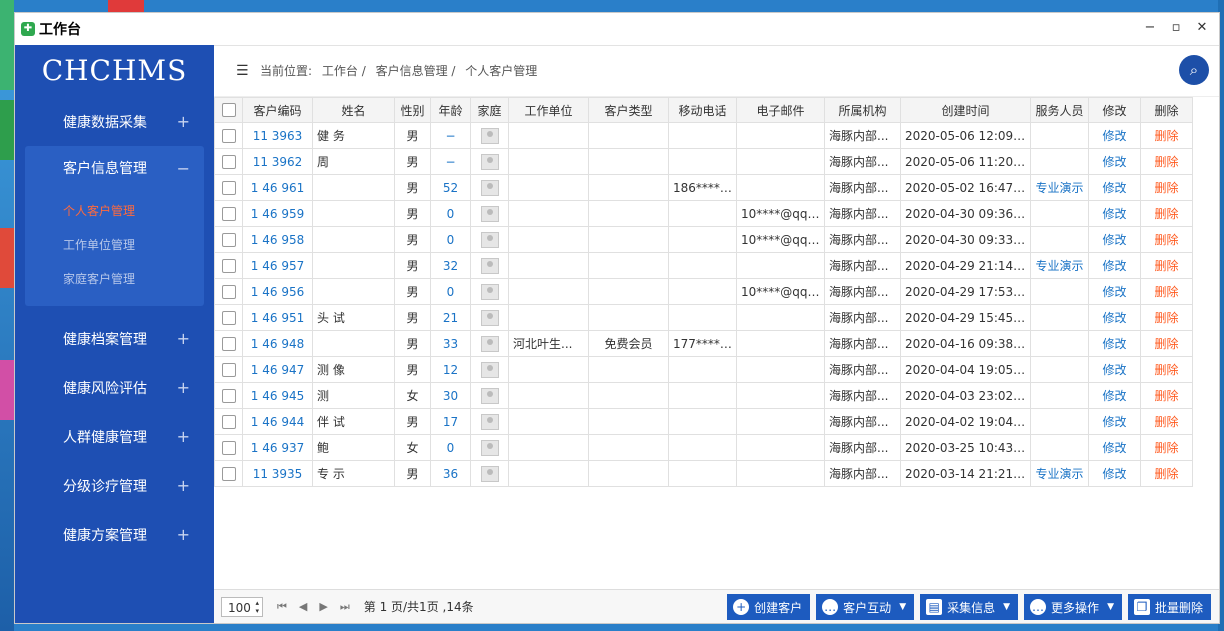 This screenshot has width=1224, height=631. What do you see at coordinates (1150, 27) in the screenshot?
I see `minimize-icon: −` at bounding box center [1150, 27].